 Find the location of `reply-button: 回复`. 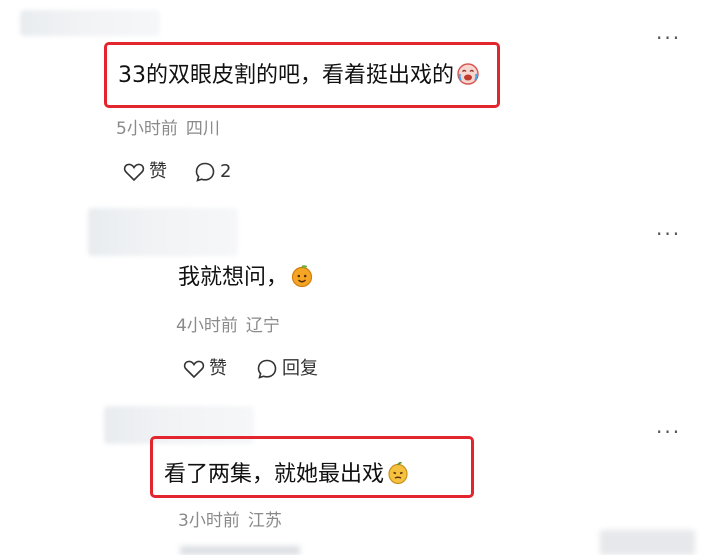

reply-button: 回复 is located at coordinates (287, 369).